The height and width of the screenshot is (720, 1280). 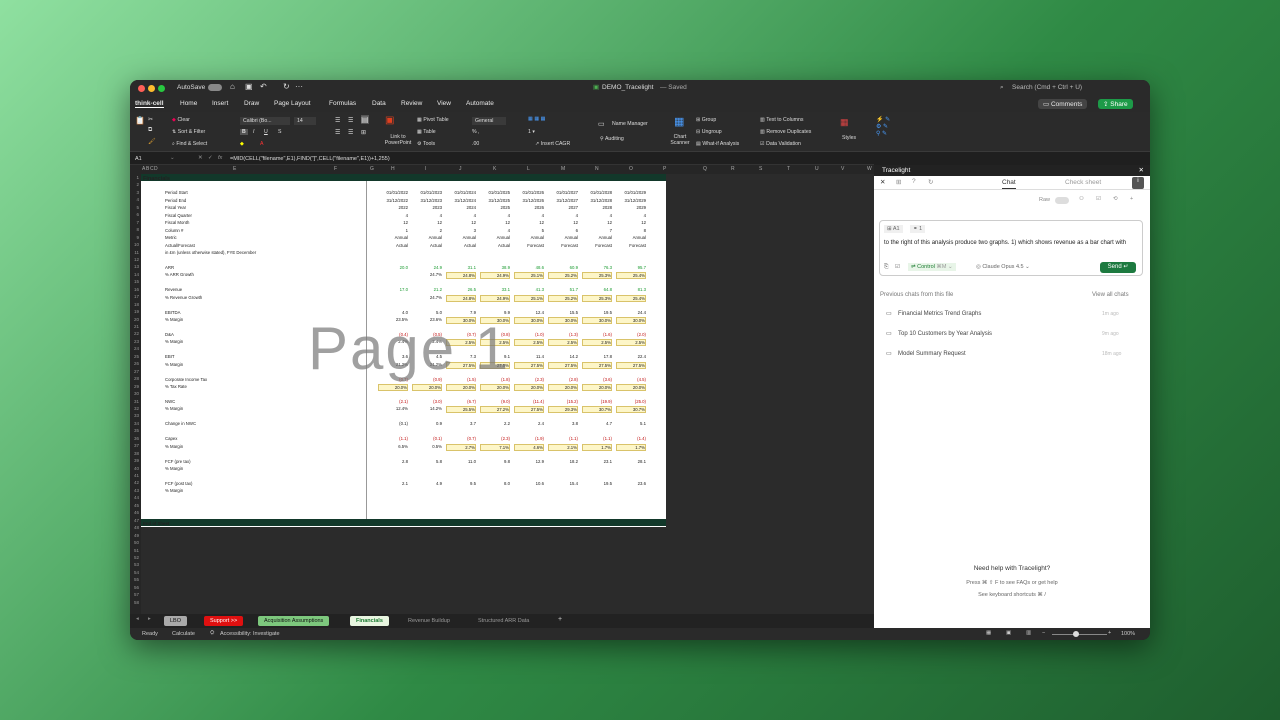 What do you see at coordinates (495, 192) in the screenshot?
I see `cell-value: 01/01/2025` at bounding box center [495, 192].